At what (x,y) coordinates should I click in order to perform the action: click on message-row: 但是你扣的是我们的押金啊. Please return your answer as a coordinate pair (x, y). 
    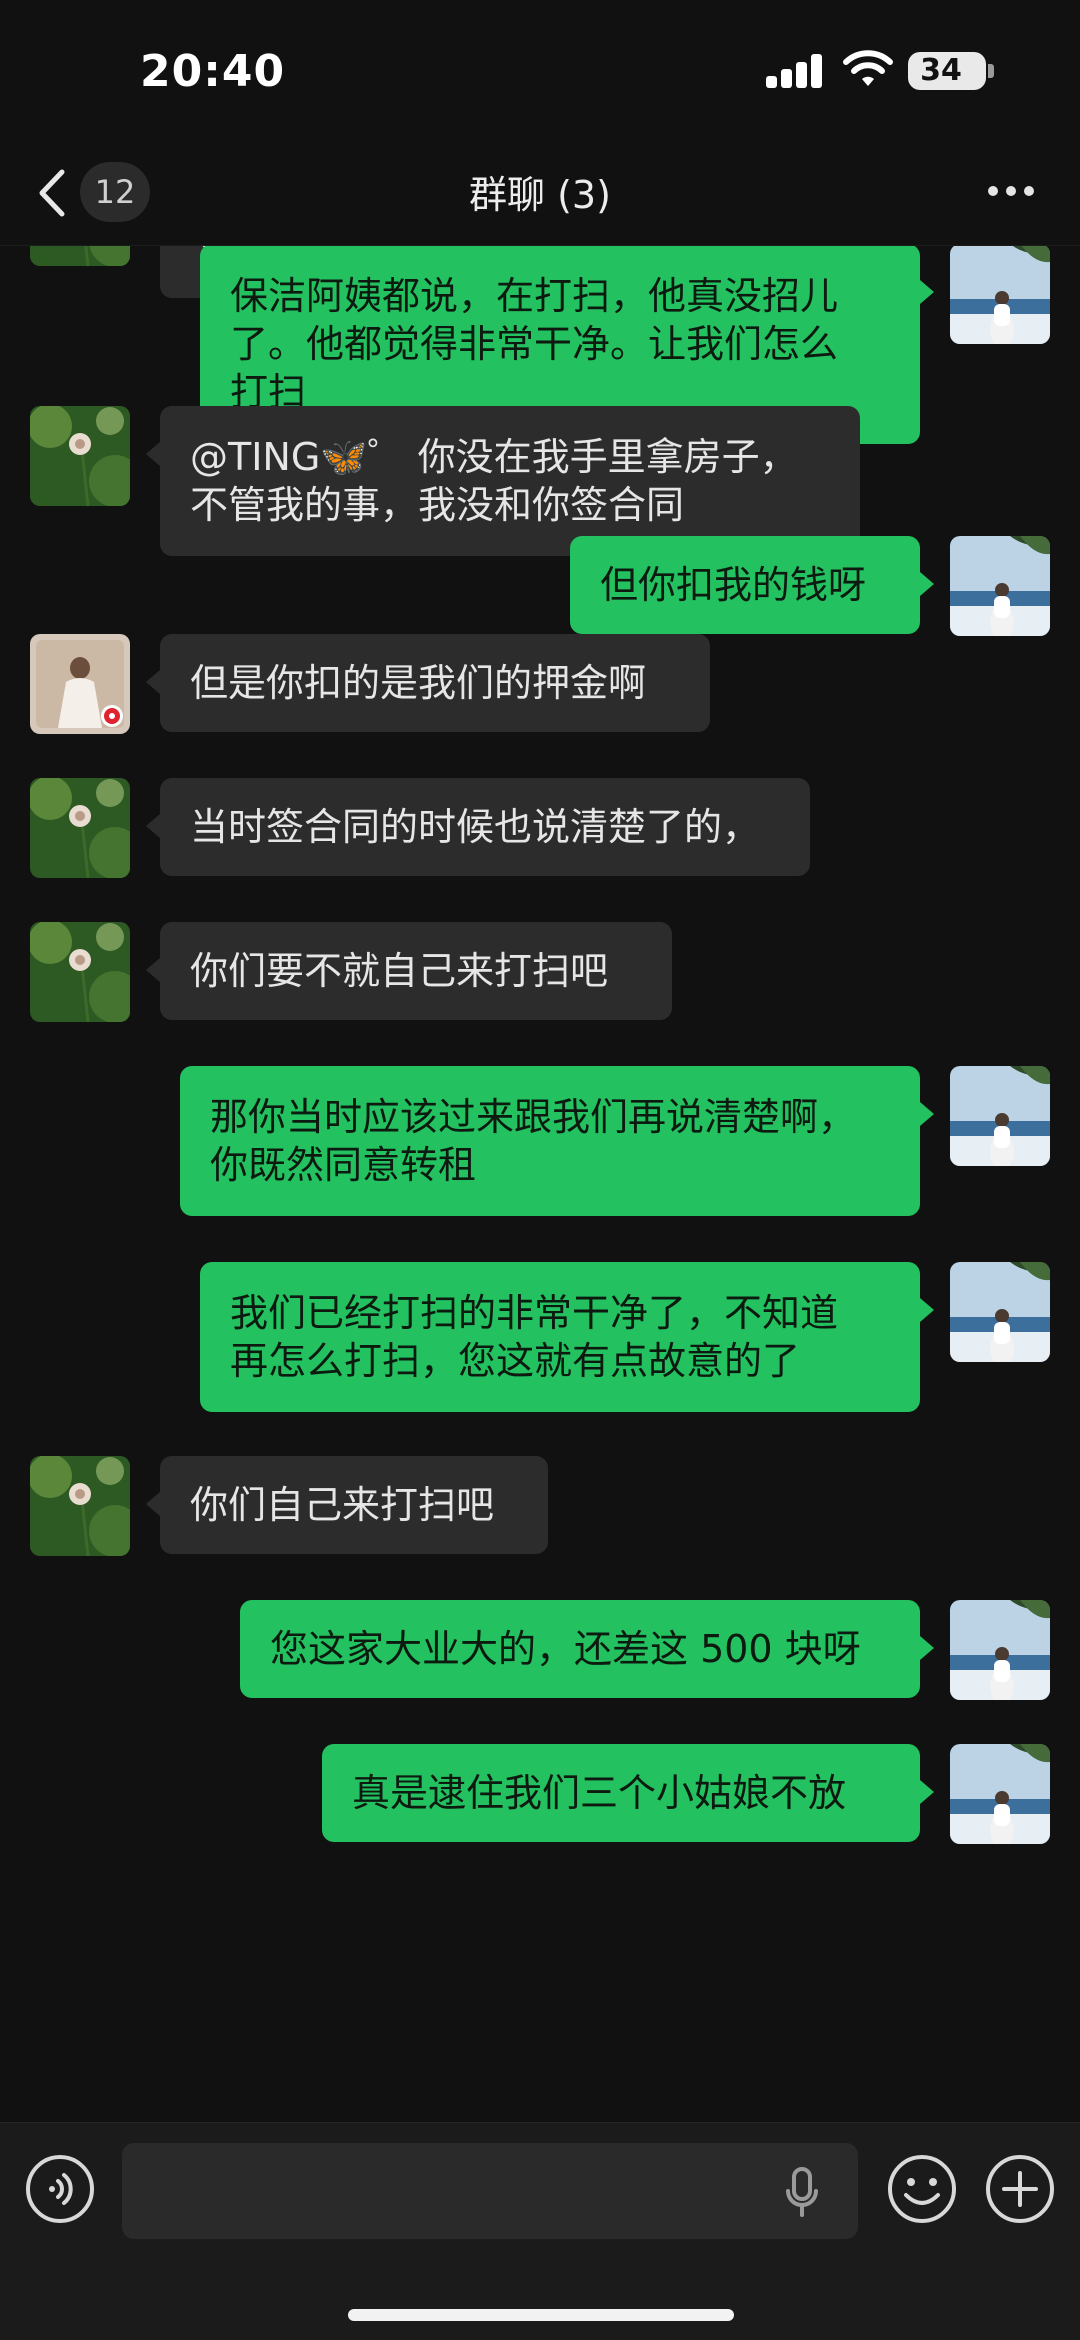
    Looking at the image, I should click on (540, 684).